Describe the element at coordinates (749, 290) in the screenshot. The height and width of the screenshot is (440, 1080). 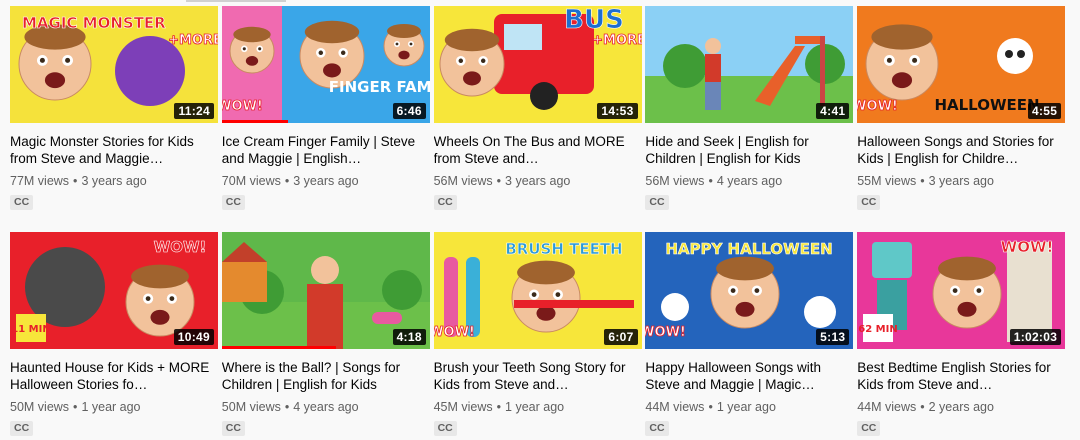
I see `video-thumbnail: HAPPY HALLOWEEN WOW! 5:13` at that location.